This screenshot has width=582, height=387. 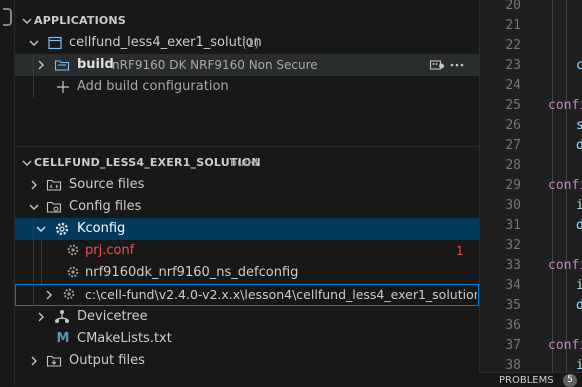 I want to click on tree-item-defconfig: nrf9160dk_nrf9160_ns_defconfig, so click(x=247, y=273).